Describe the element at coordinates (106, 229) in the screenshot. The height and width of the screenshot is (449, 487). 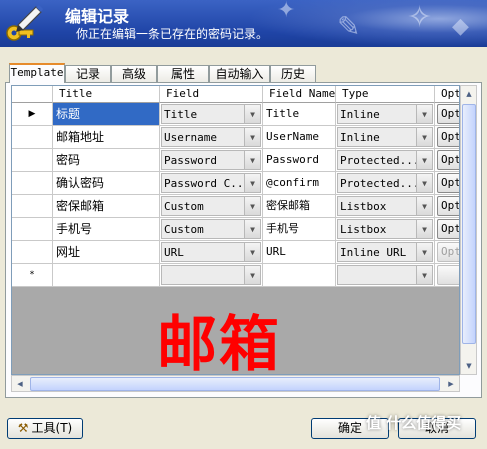
I see `title-cell: 手机号` at that location.